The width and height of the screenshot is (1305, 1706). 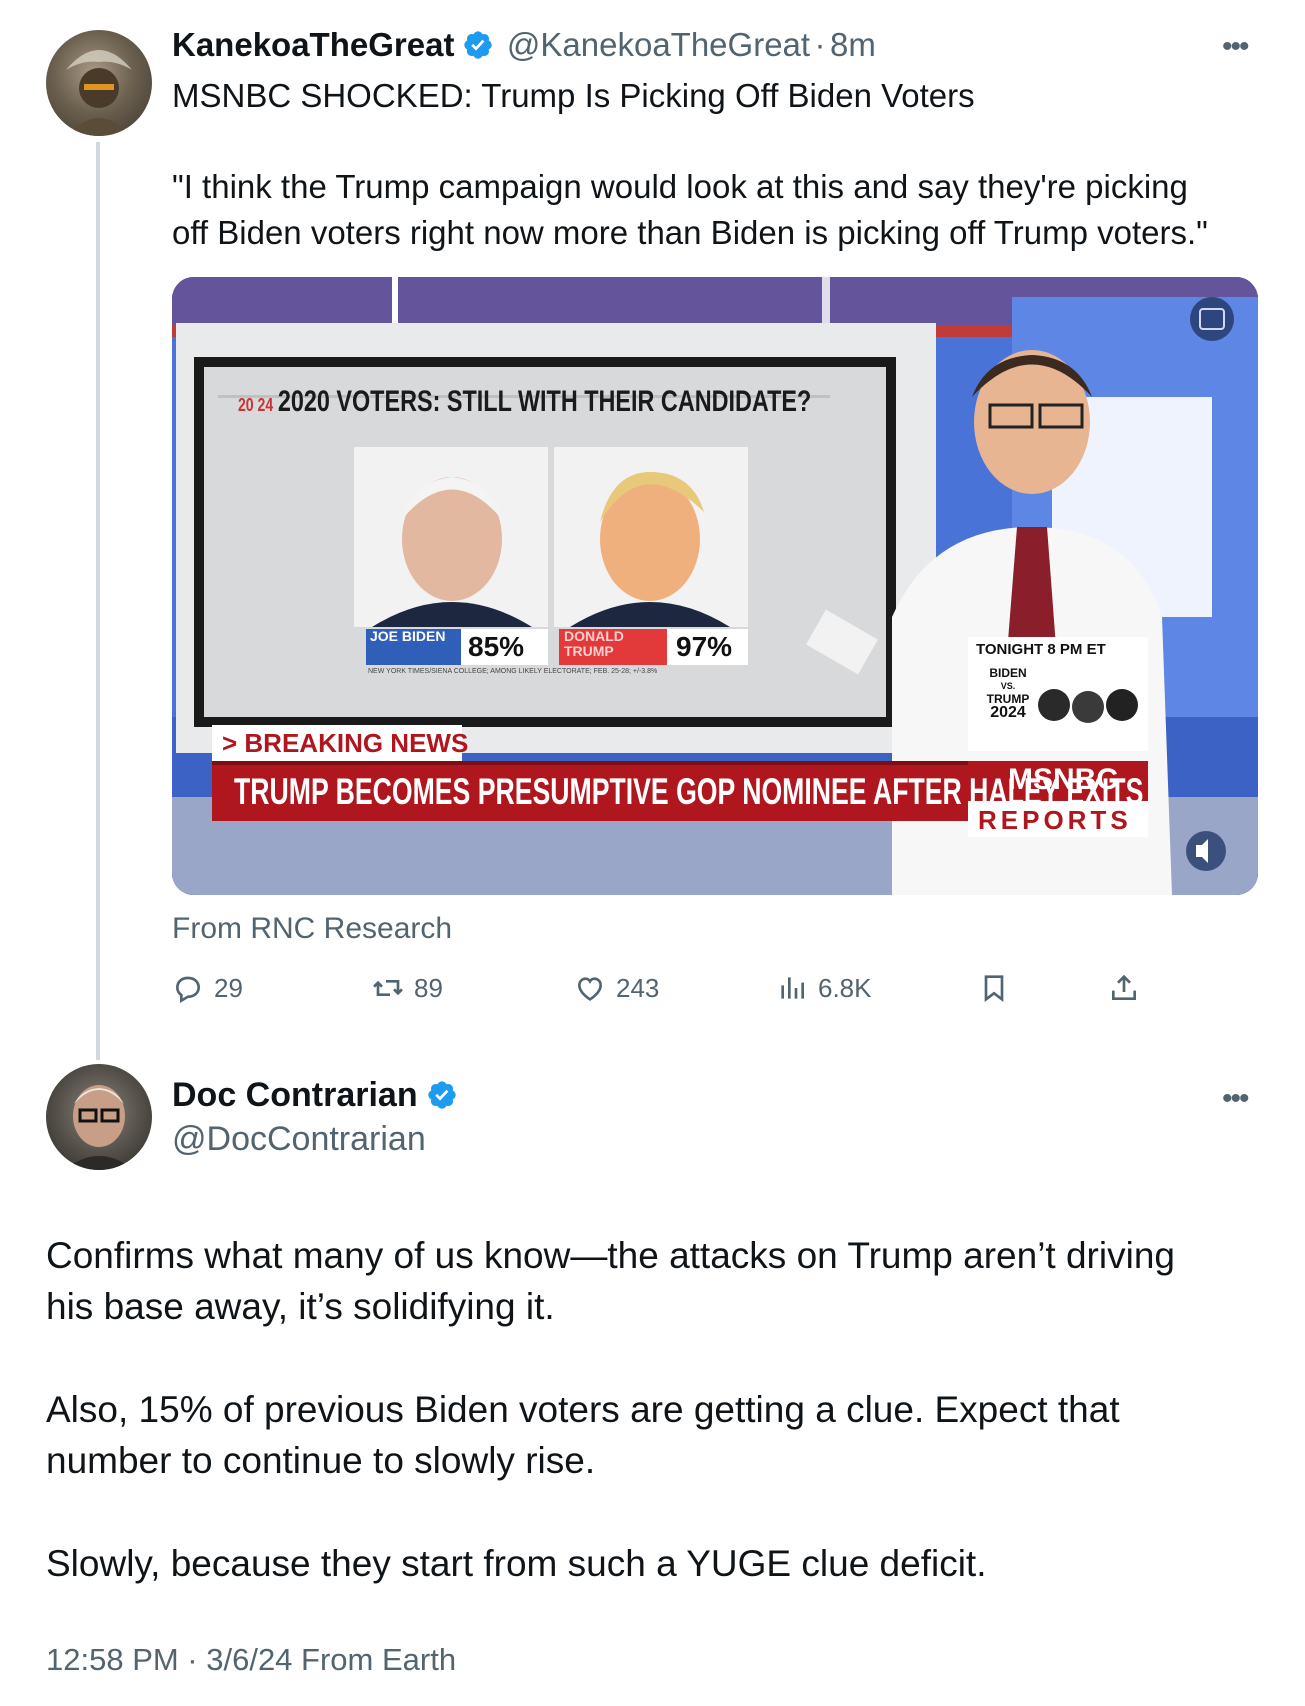 I want to click on promo-line-1: BIDEN, so click(x=1008, y=673).